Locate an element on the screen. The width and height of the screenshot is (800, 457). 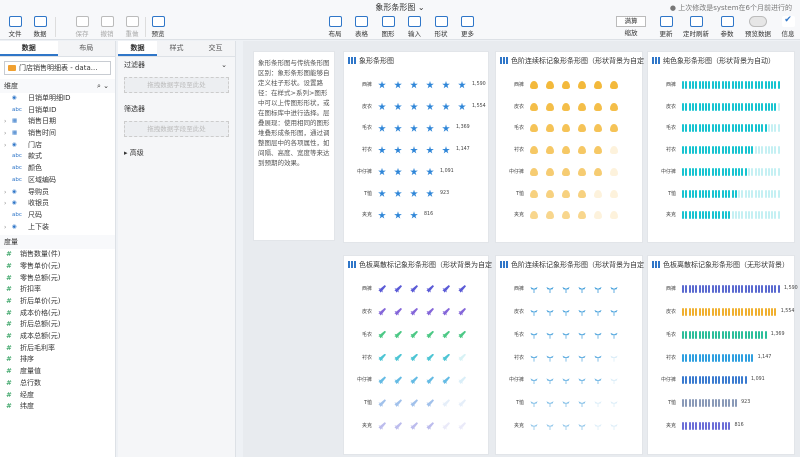
dimension-field: › ◉ 收银员 is located at coordinates (57, 204).